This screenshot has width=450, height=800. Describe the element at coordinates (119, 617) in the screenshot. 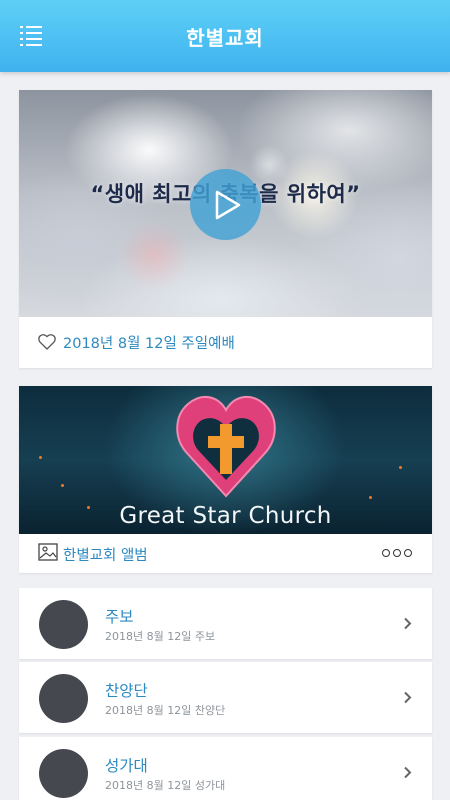

I see `list-item-title: 주보` at that location.